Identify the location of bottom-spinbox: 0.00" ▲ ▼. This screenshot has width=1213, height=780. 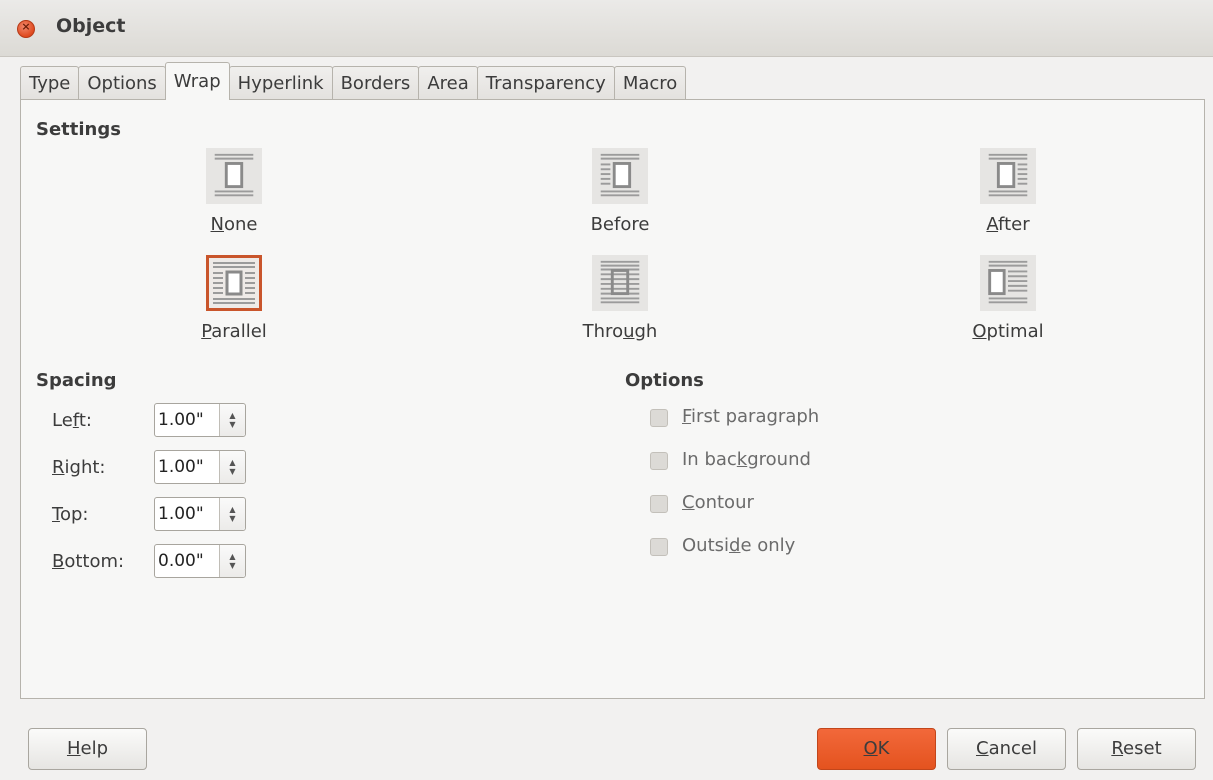
(200, 561).